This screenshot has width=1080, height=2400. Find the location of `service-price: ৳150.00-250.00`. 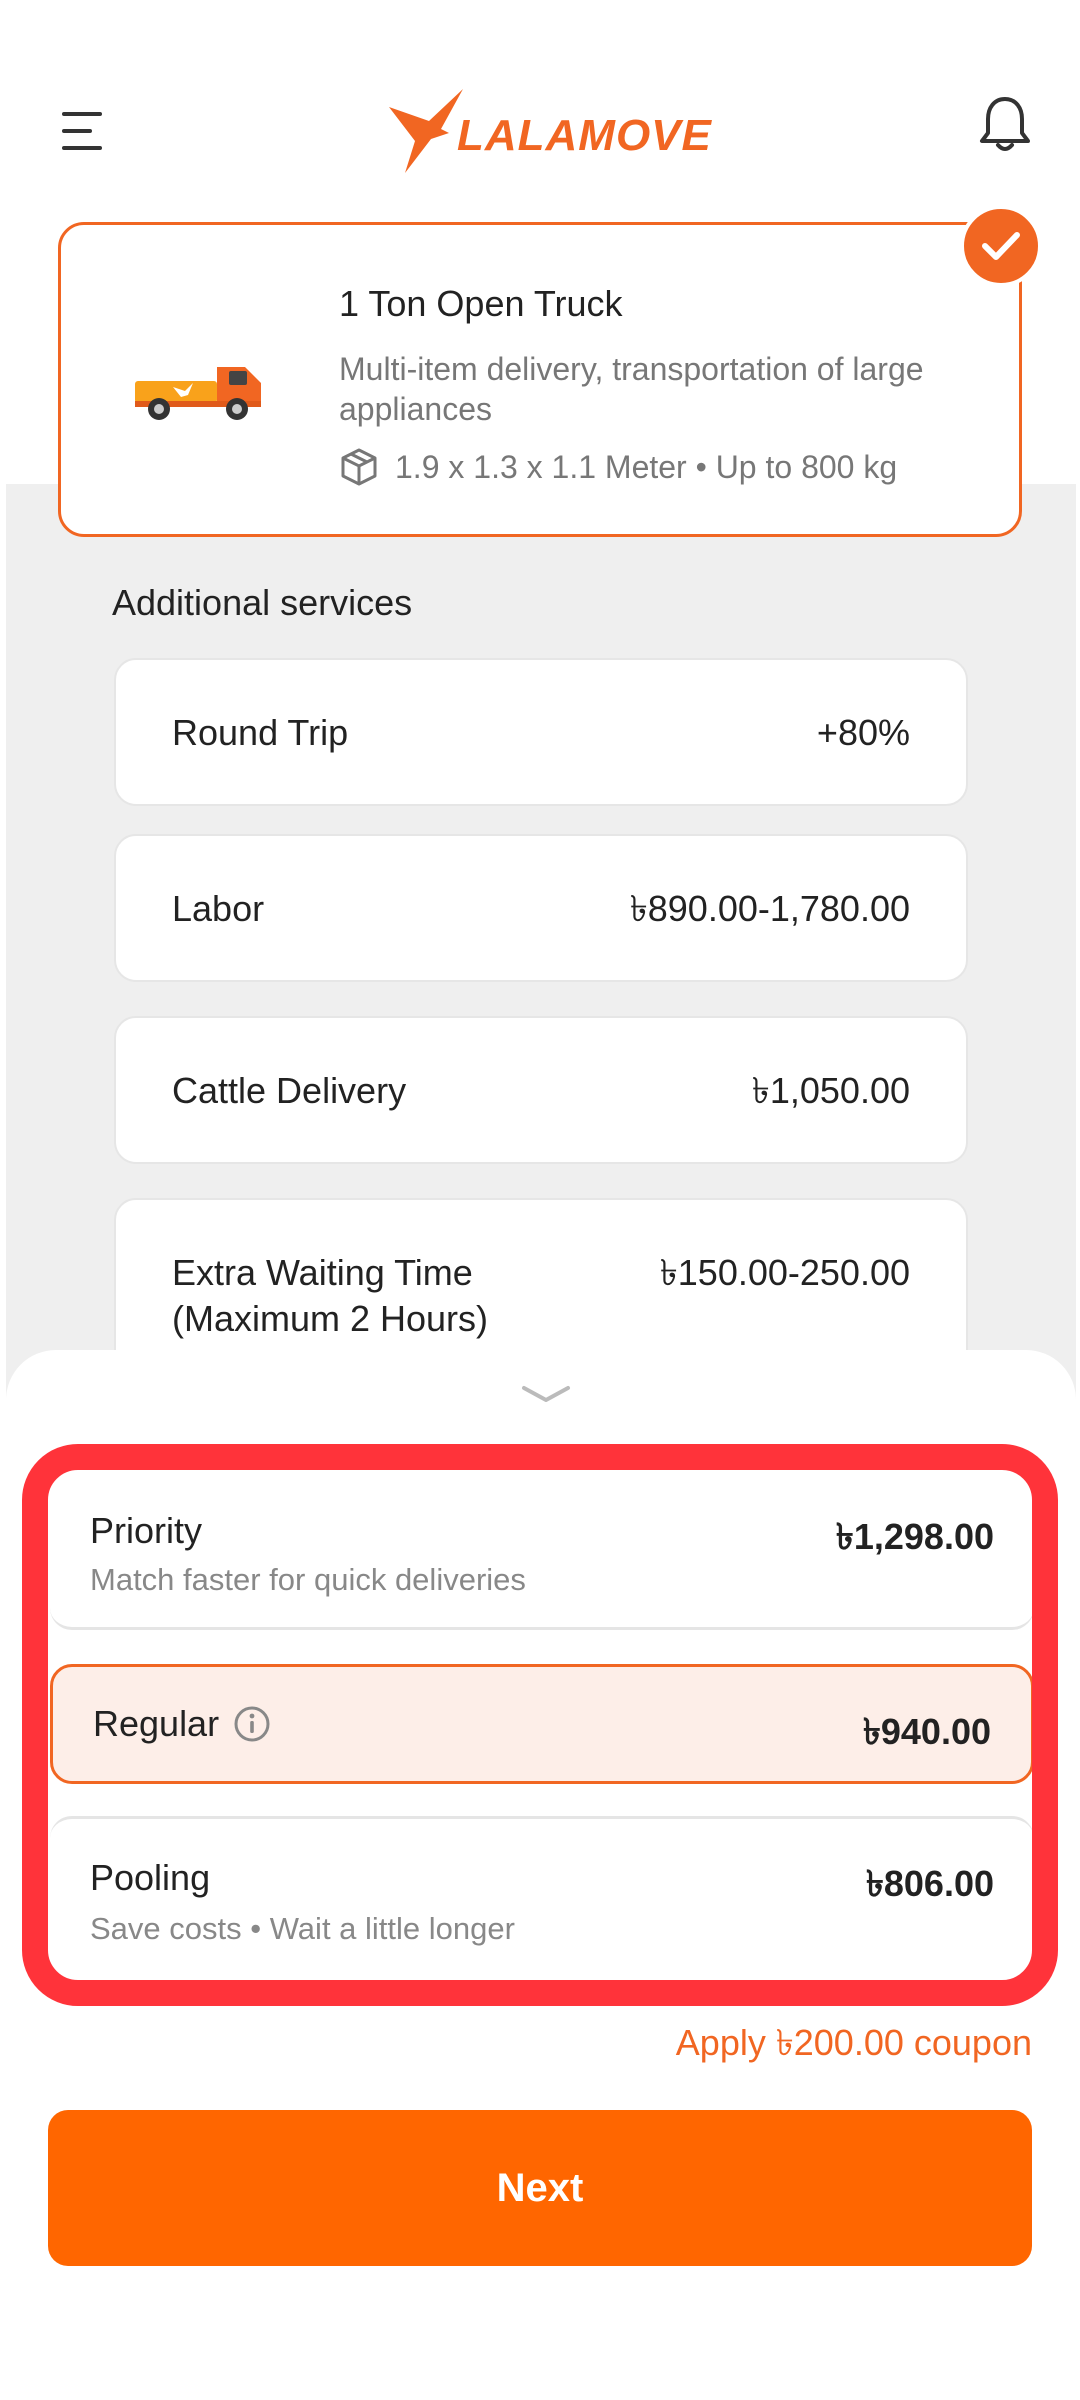

service-price: ৳150.00-250.00 is located at coordinates (784, 1272).